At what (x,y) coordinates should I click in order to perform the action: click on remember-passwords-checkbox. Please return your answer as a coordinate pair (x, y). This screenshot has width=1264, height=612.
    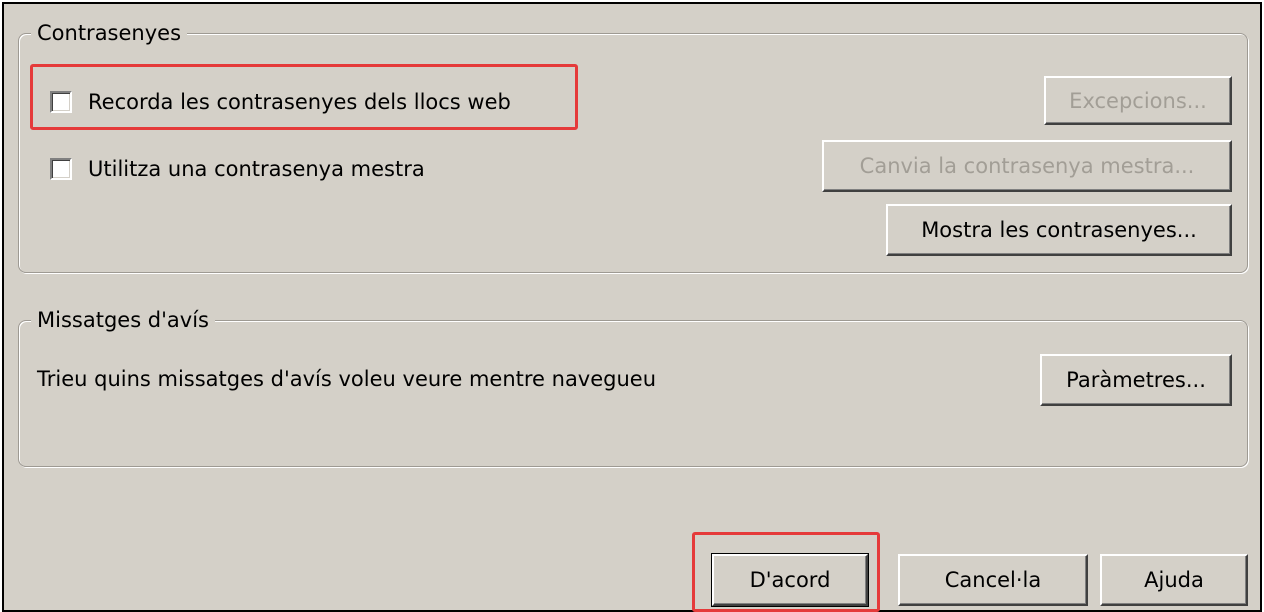
    Looking at the image, I should click on (61, 102).